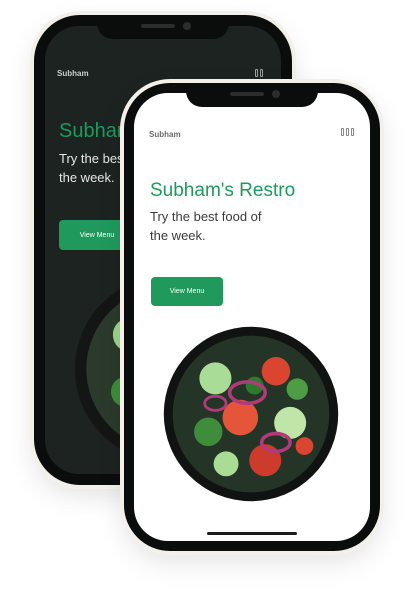 The width and height of the screenshot is (417, 599). What do you see at coordinates (251, 414) in the screenshot?
I see `salad-bowl-icon` at bounding box center [251, 414].